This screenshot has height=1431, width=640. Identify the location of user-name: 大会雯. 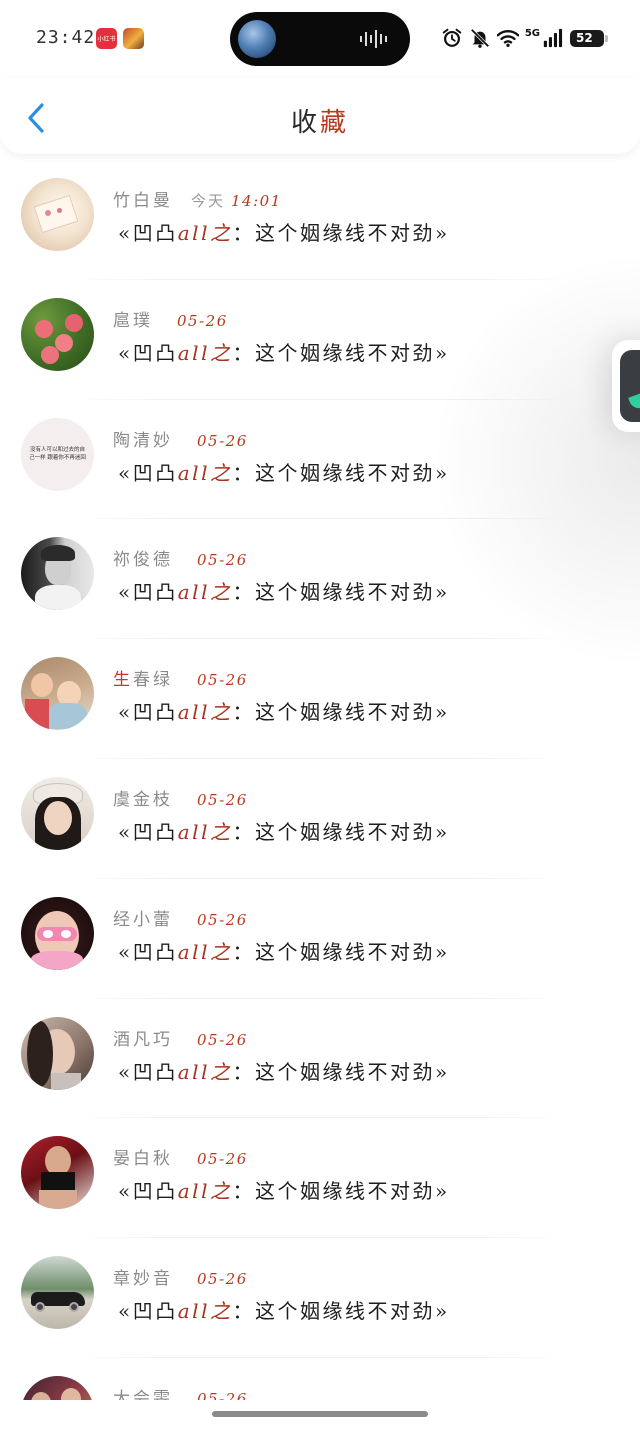
(143, 1394).